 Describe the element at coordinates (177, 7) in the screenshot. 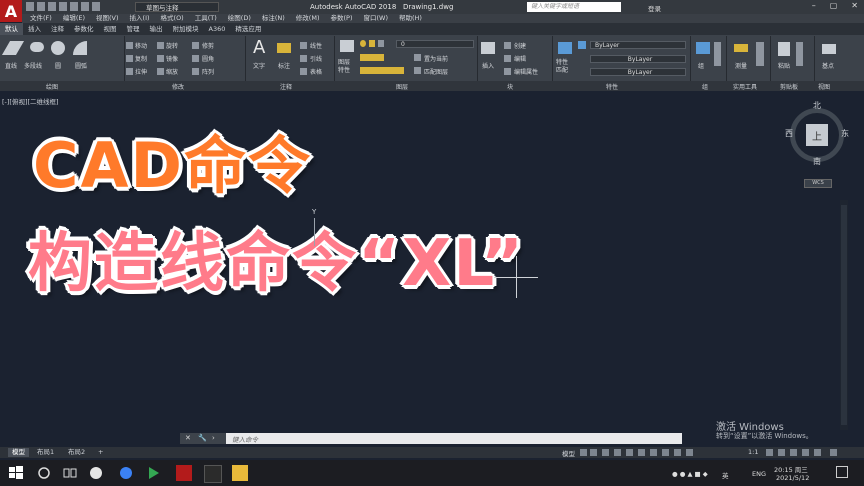

I see `workspace-dropdown: 草图与注释` at that location.